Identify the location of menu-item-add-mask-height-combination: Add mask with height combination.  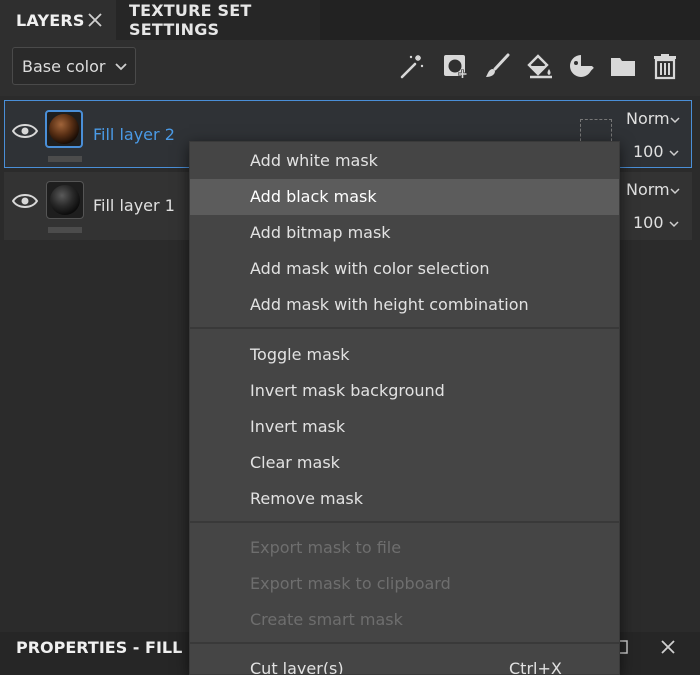
(404, 305).